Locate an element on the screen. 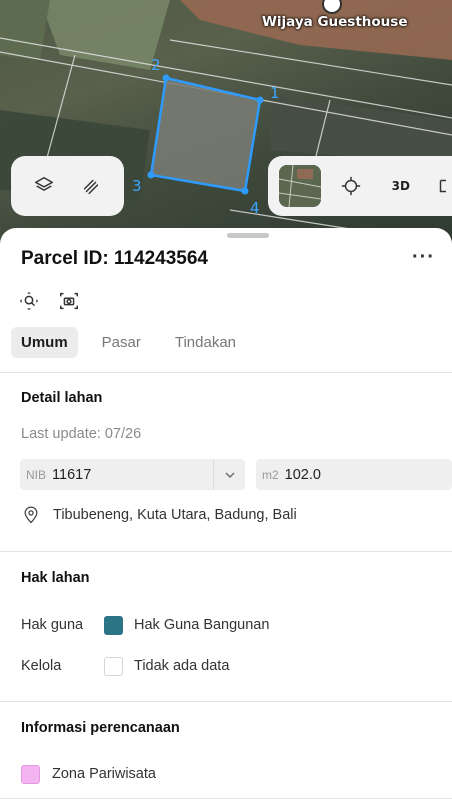 Image resolution: width=452 pixels, height=804 pixels. zoom-to-parcel-button is located at coordinates (29, 301).